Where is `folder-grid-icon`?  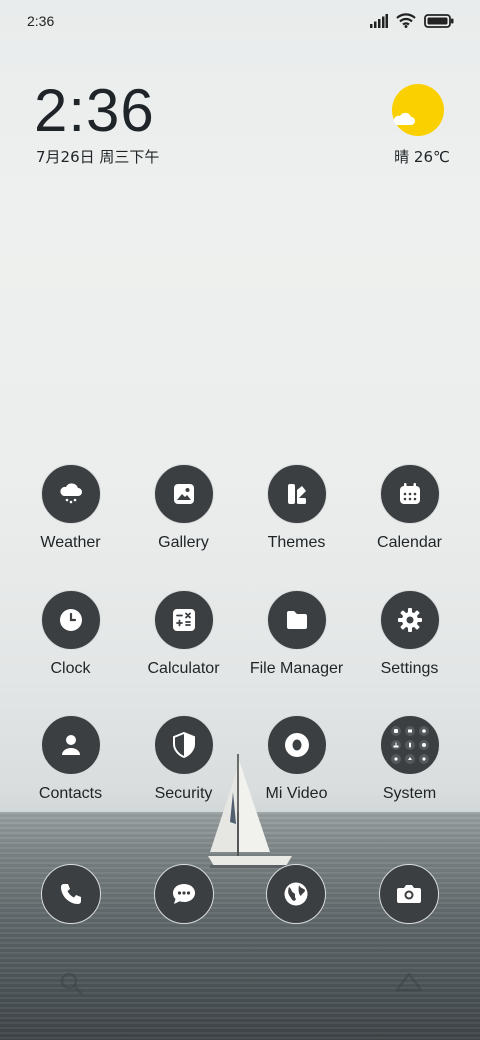 folder-grid-icon is located at coordinates (409, 745).